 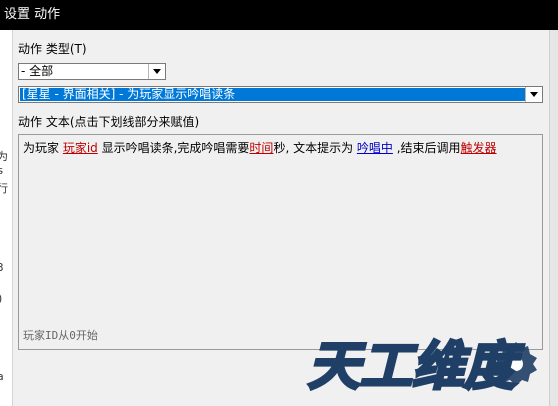 I want to click on hint-text: 玩家ID从0开始, so click(x=60, y=335).